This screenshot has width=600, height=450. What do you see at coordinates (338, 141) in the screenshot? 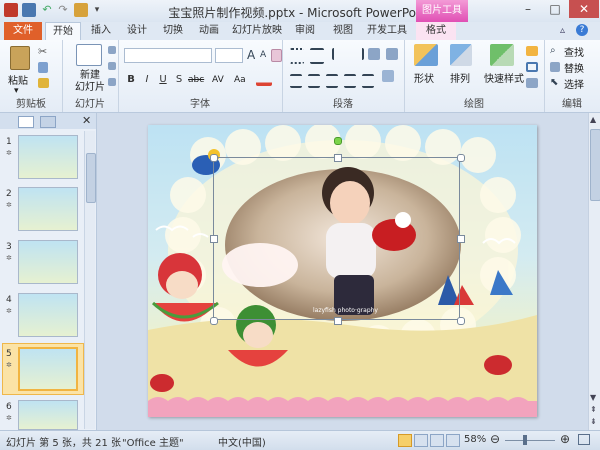
I see `rotate-handle` at bounding box center [338, 141].